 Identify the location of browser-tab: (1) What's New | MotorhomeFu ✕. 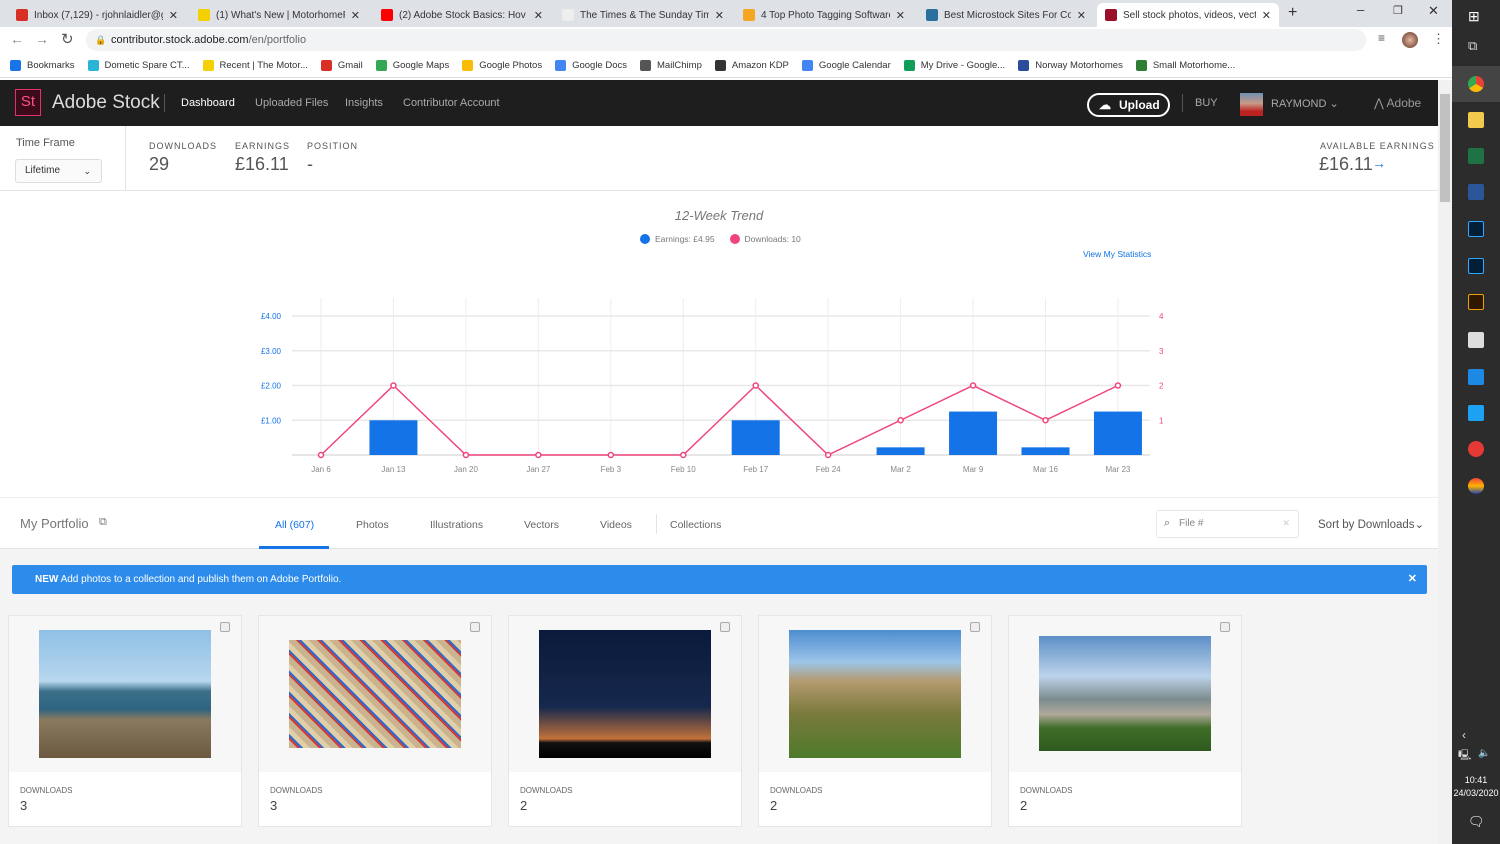
(279, 15).